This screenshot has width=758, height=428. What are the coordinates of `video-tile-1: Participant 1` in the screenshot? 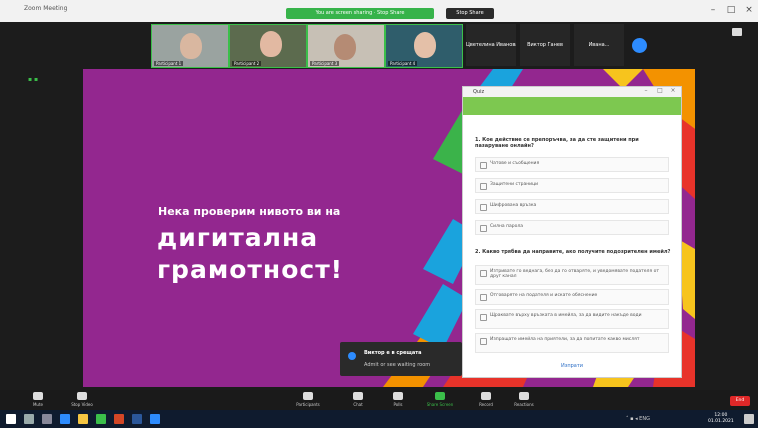 It's located at (190, 46).